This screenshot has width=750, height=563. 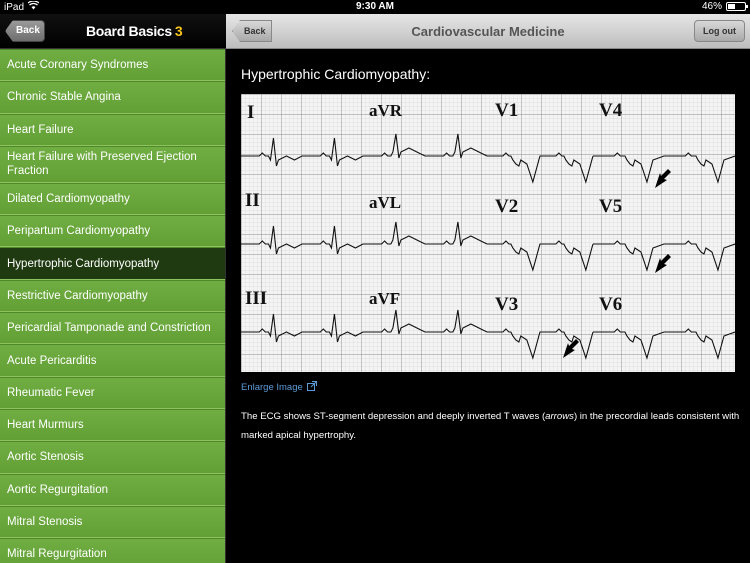 I want to click on sidebar-item-label: Heart Murmurs, so click(x=45, y=425).